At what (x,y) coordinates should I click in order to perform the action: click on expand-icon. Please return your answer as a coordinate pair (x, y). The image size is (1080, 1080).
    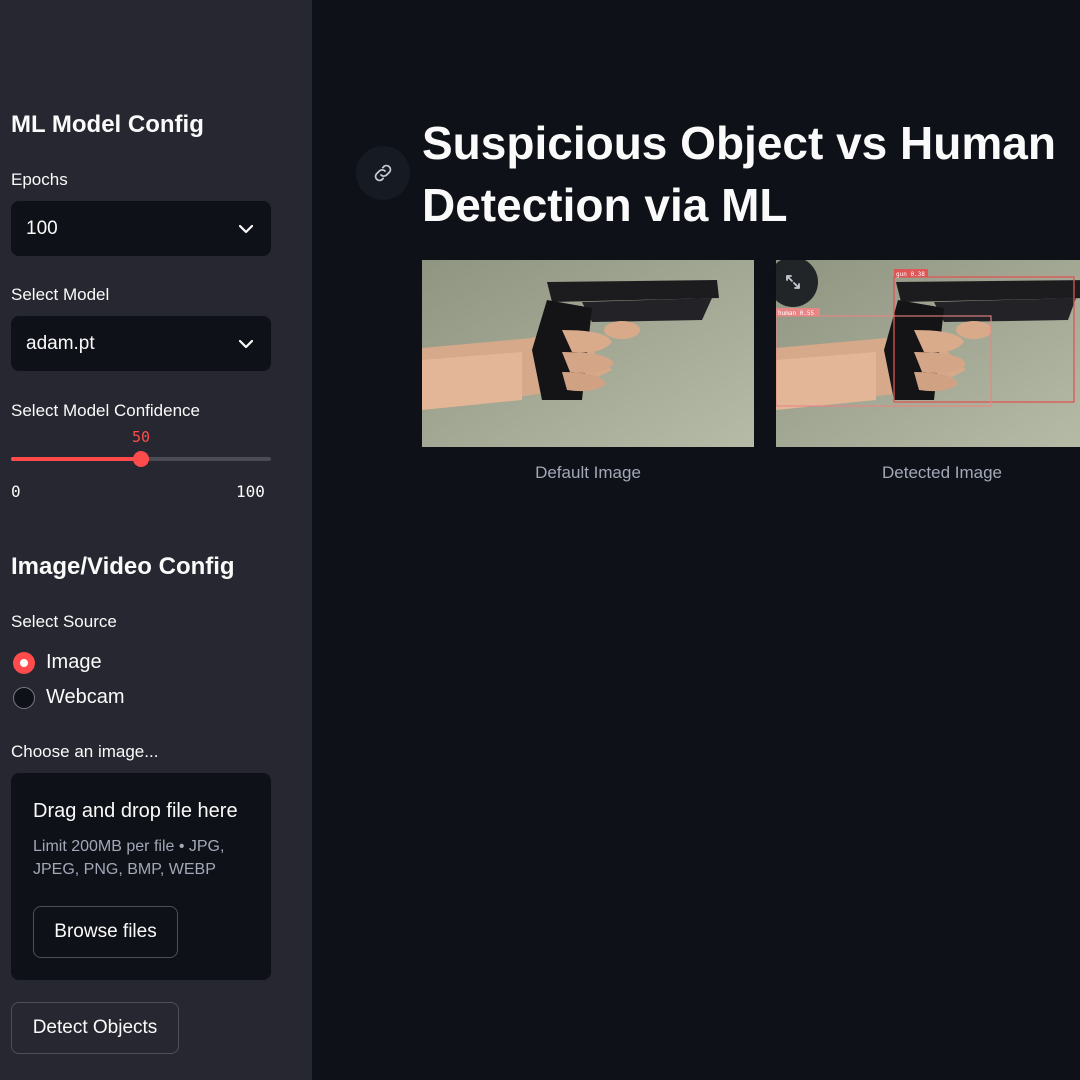
    Looking at the image, I should click on (793, 282).